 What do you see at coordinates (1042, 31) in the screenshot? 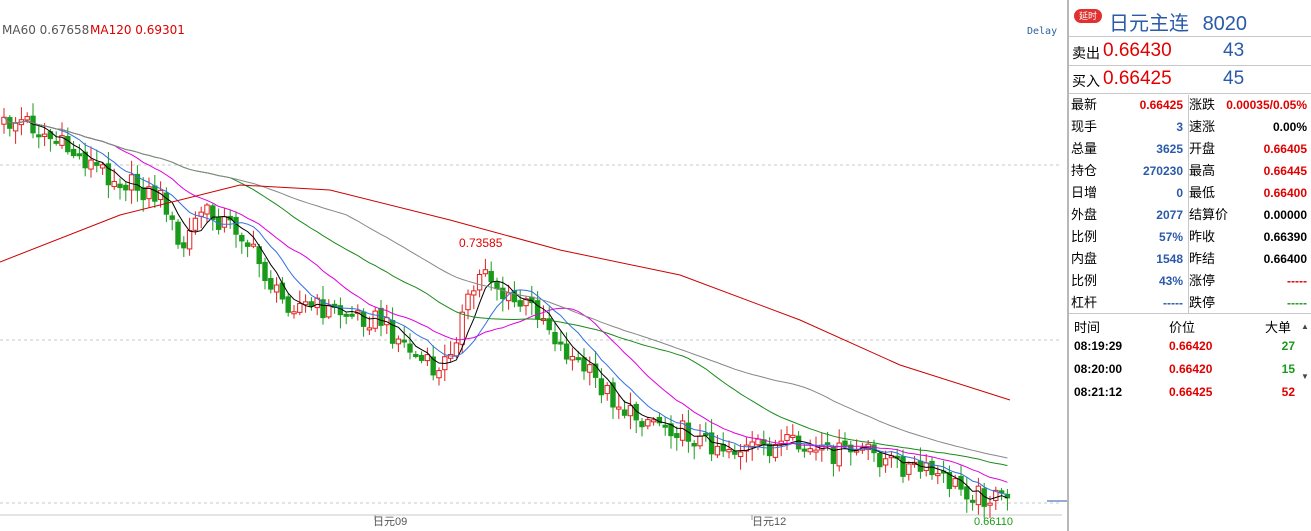
I see `delay-label: Delay` at bounding box center [1042, 31].